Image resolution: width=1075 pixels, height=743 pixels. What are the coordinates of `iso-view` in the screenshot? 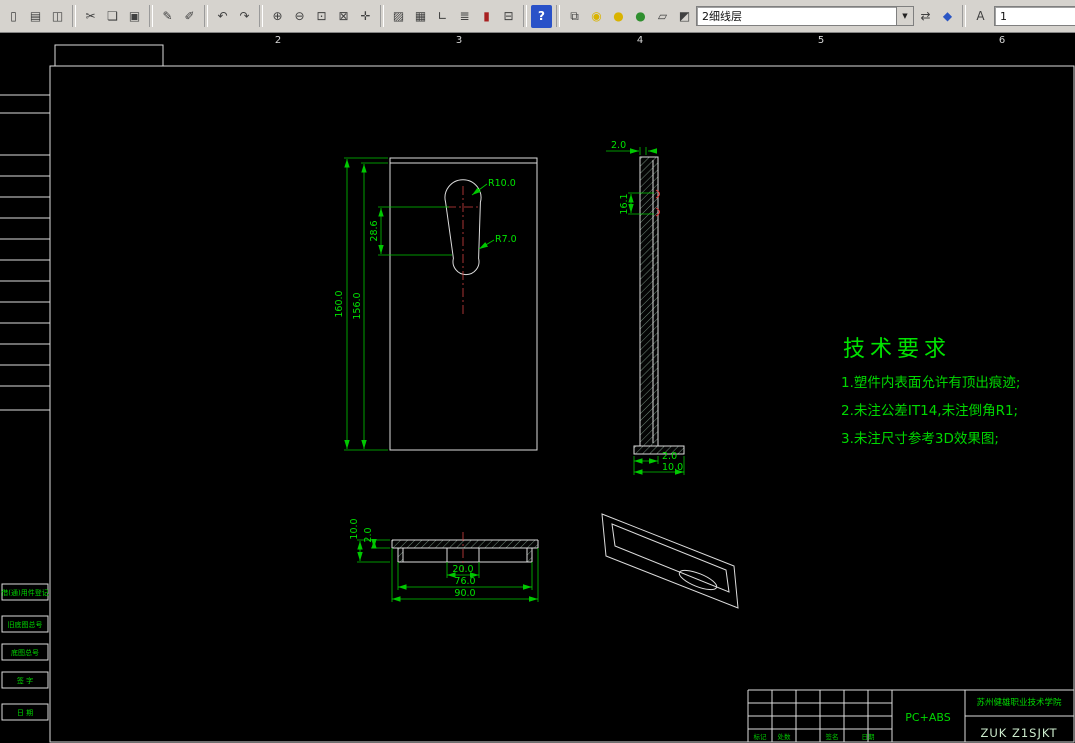 It's located at (670, 561).